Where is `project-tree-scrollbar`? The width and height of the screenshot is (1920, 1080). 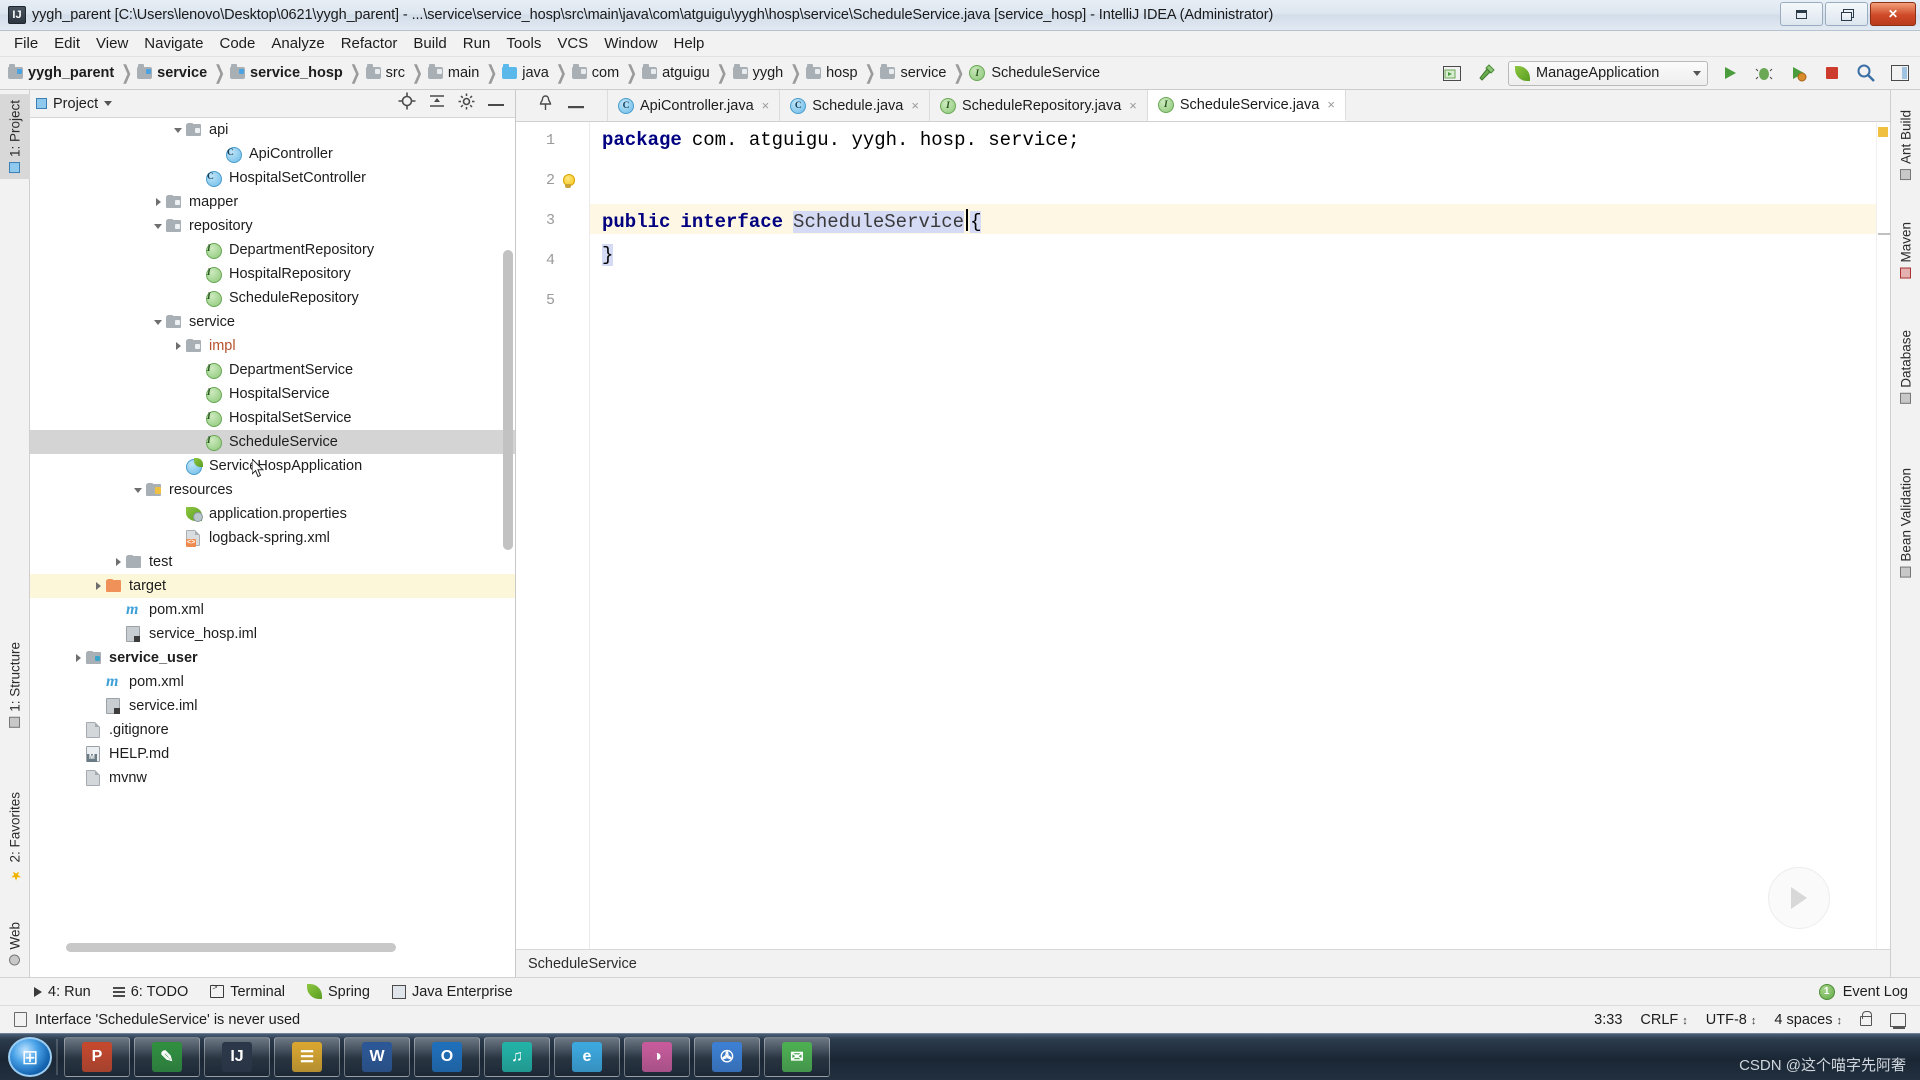
project-tree-scrollbar is located at coordinates (508, 400).